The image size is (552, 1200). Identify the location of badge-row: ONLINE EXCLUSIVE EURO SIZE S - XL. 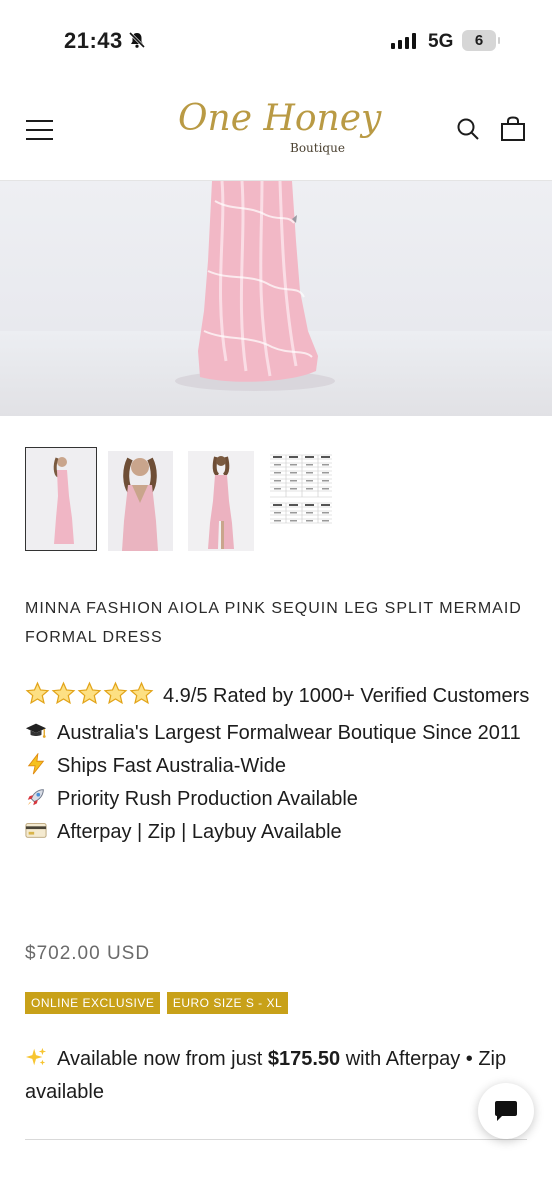
(157, 1003).